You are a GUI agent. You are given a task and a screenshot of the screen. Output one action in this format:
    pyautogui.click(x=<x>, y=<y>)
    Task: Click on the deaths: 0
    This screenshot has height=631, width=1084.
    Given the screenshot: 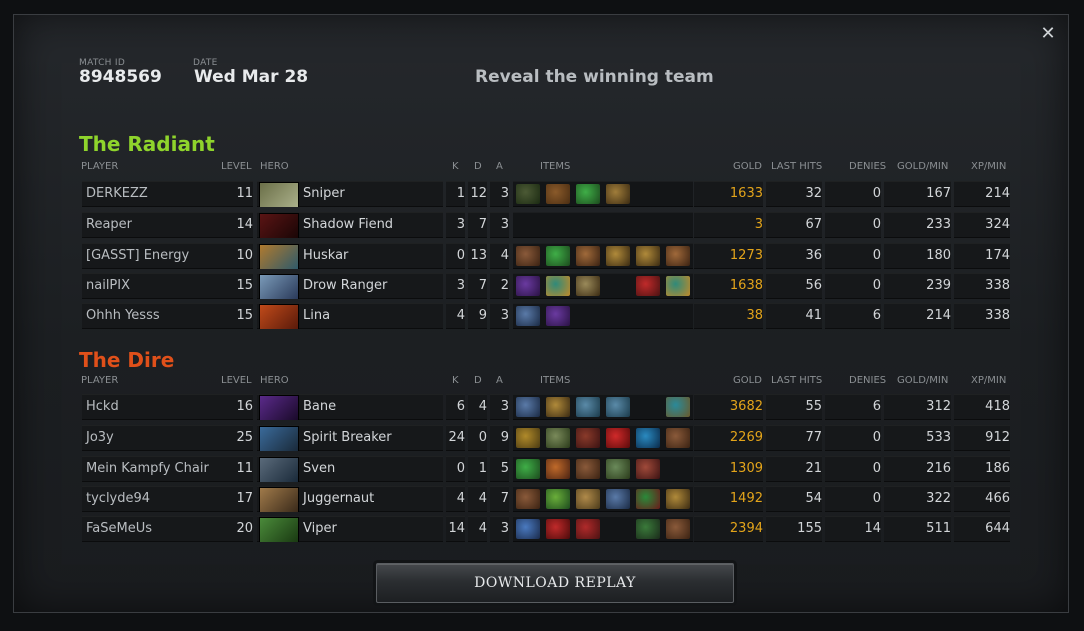 What is the action you would take?
    pyautogui.click(x=477, y=438)
    